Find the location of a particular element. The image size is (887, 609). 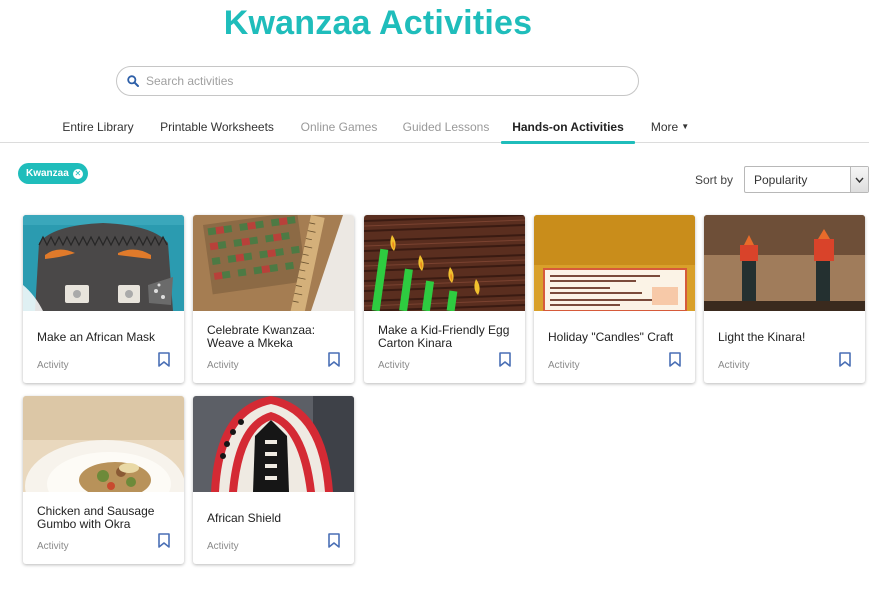

activity-card: Make an African Mask Activity is located at coordinates (103, 299).